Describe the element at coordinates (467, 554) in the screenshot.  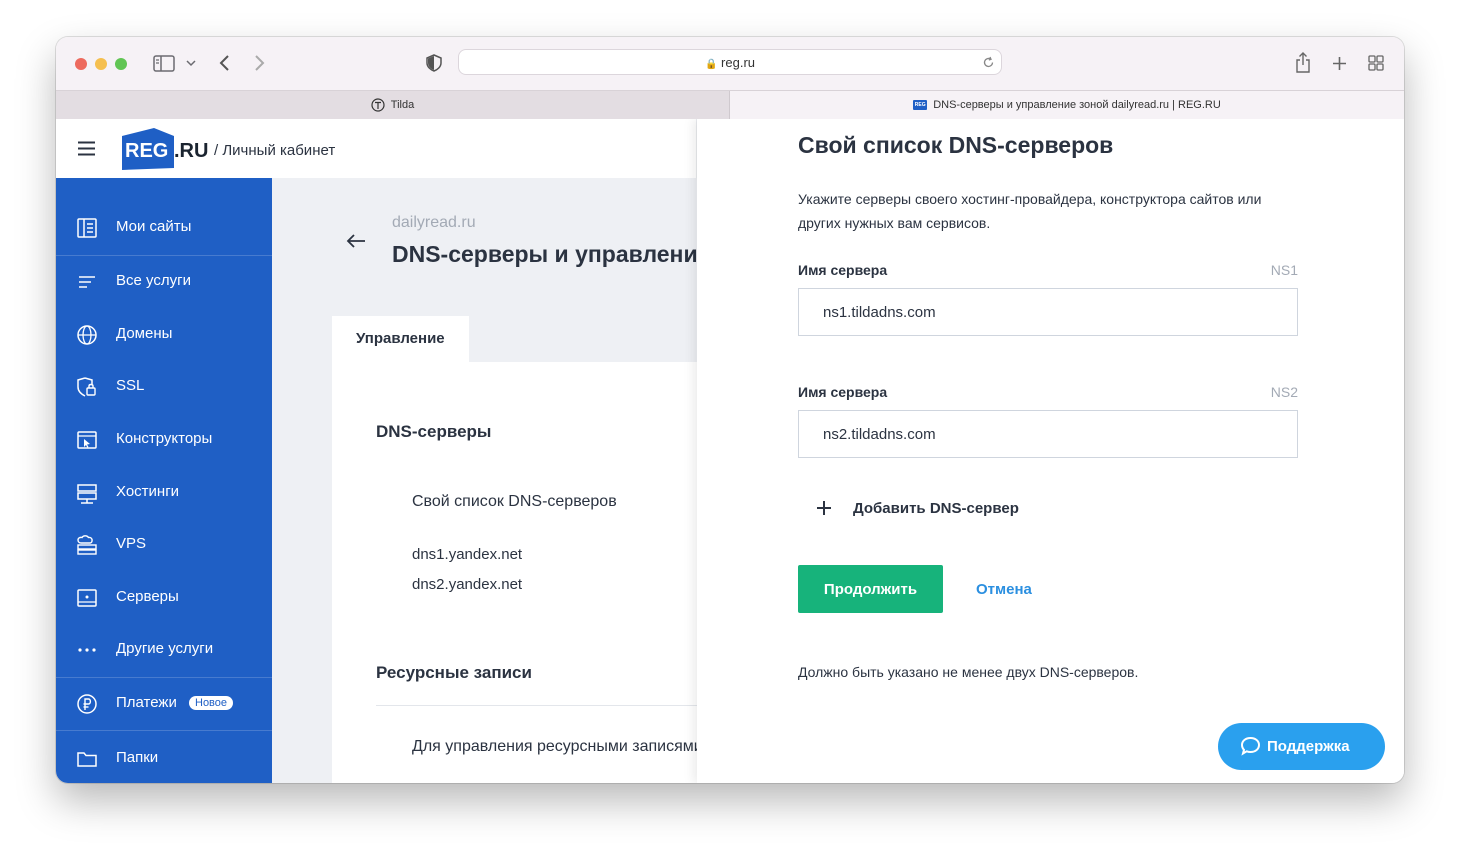
I see `dns-server-item: dns1.yandex.net` at that location.